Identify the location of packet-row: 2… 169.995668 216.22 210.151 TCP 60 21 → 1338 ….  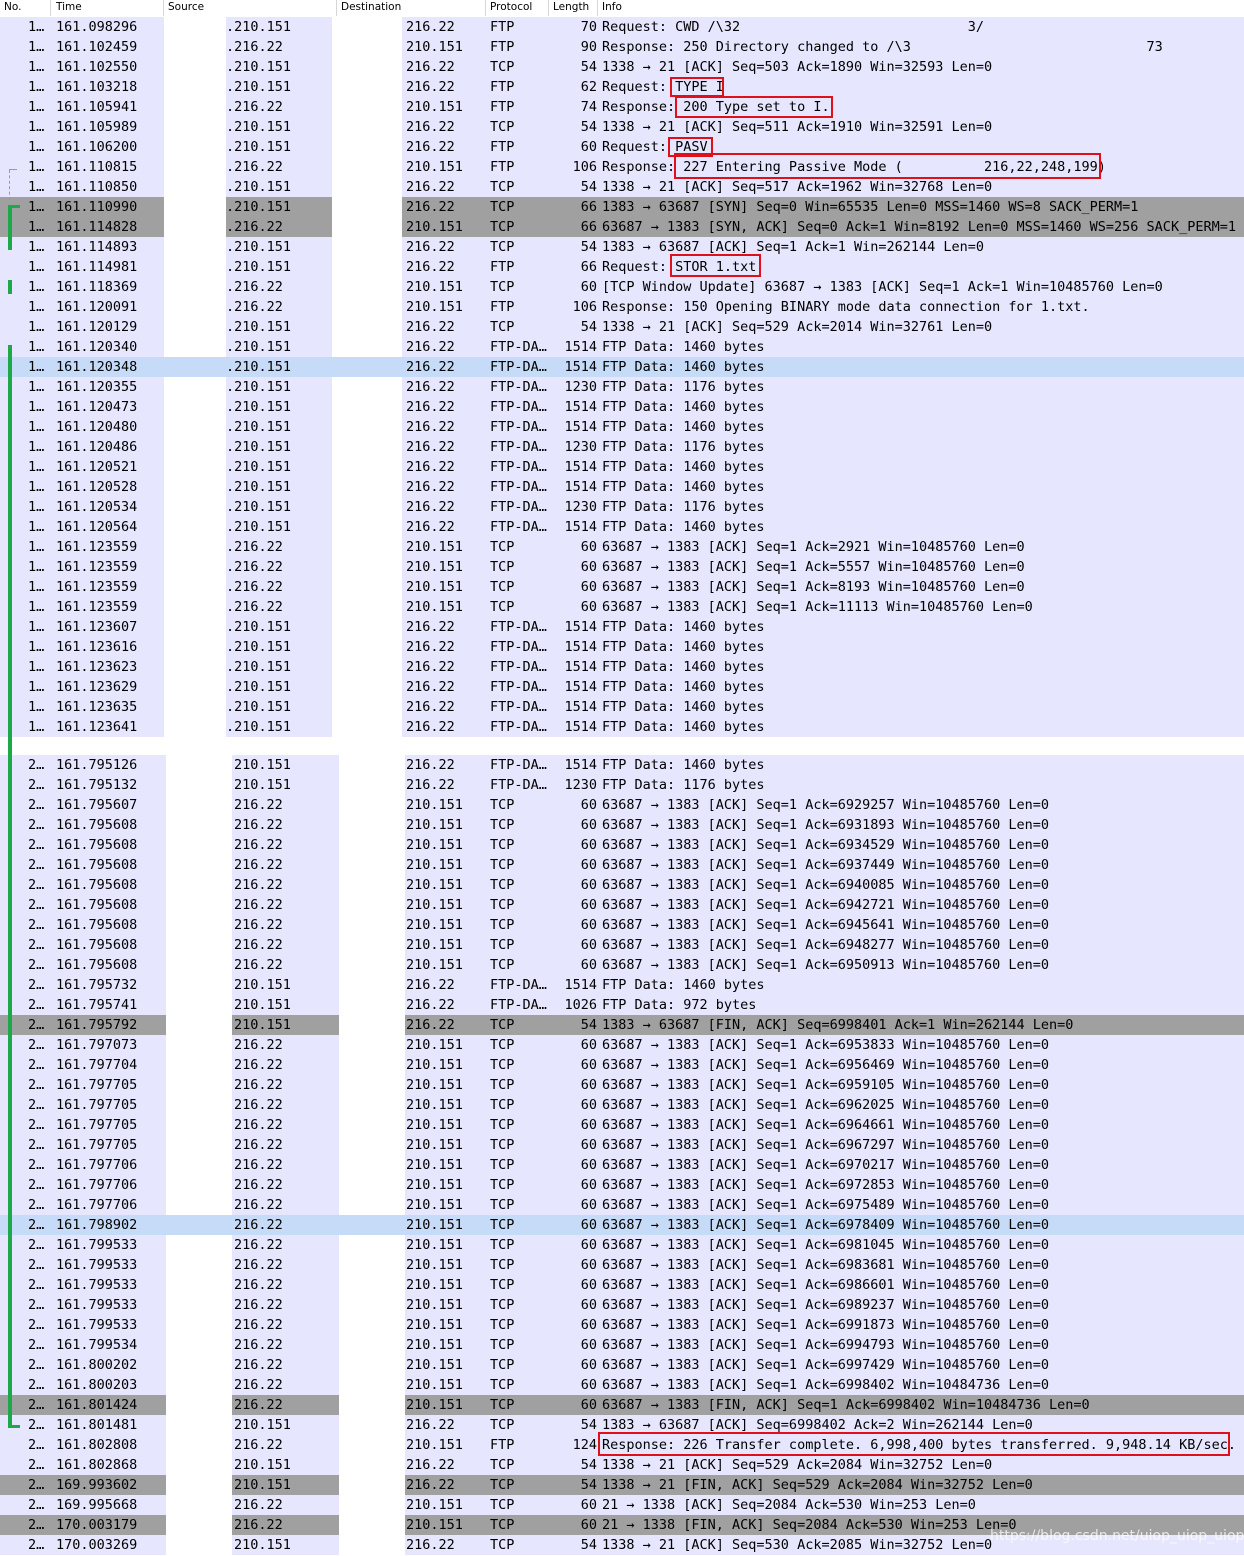
(622, 1505).